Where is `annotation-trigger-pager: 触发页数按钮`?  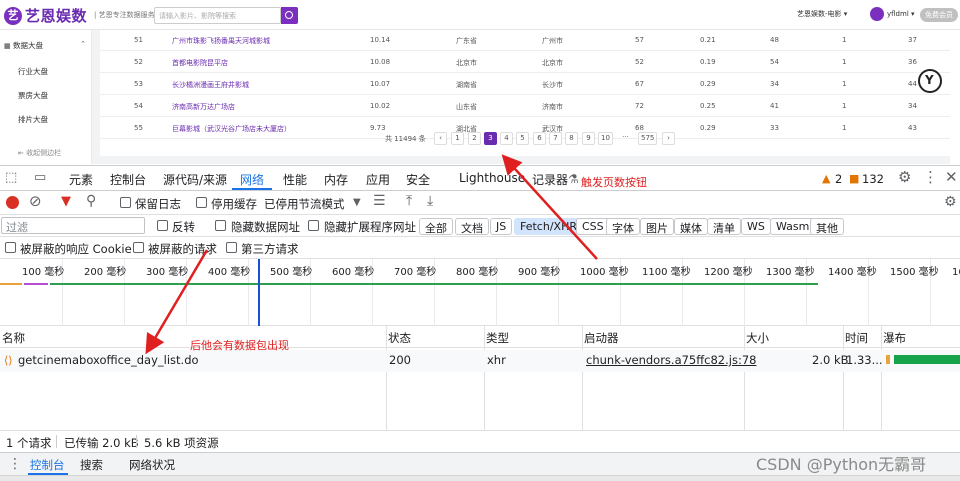
annotation-trigger-pager: 触发页数按钮 is located at coordinates (614, 182).